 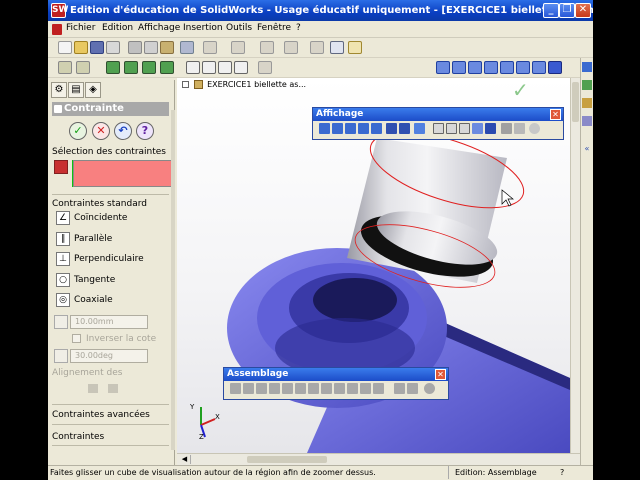 What do you see at coordinates (324, 128) in the screenshot?
I see `zoom-fit-icon` at bounding box center [324, 128].